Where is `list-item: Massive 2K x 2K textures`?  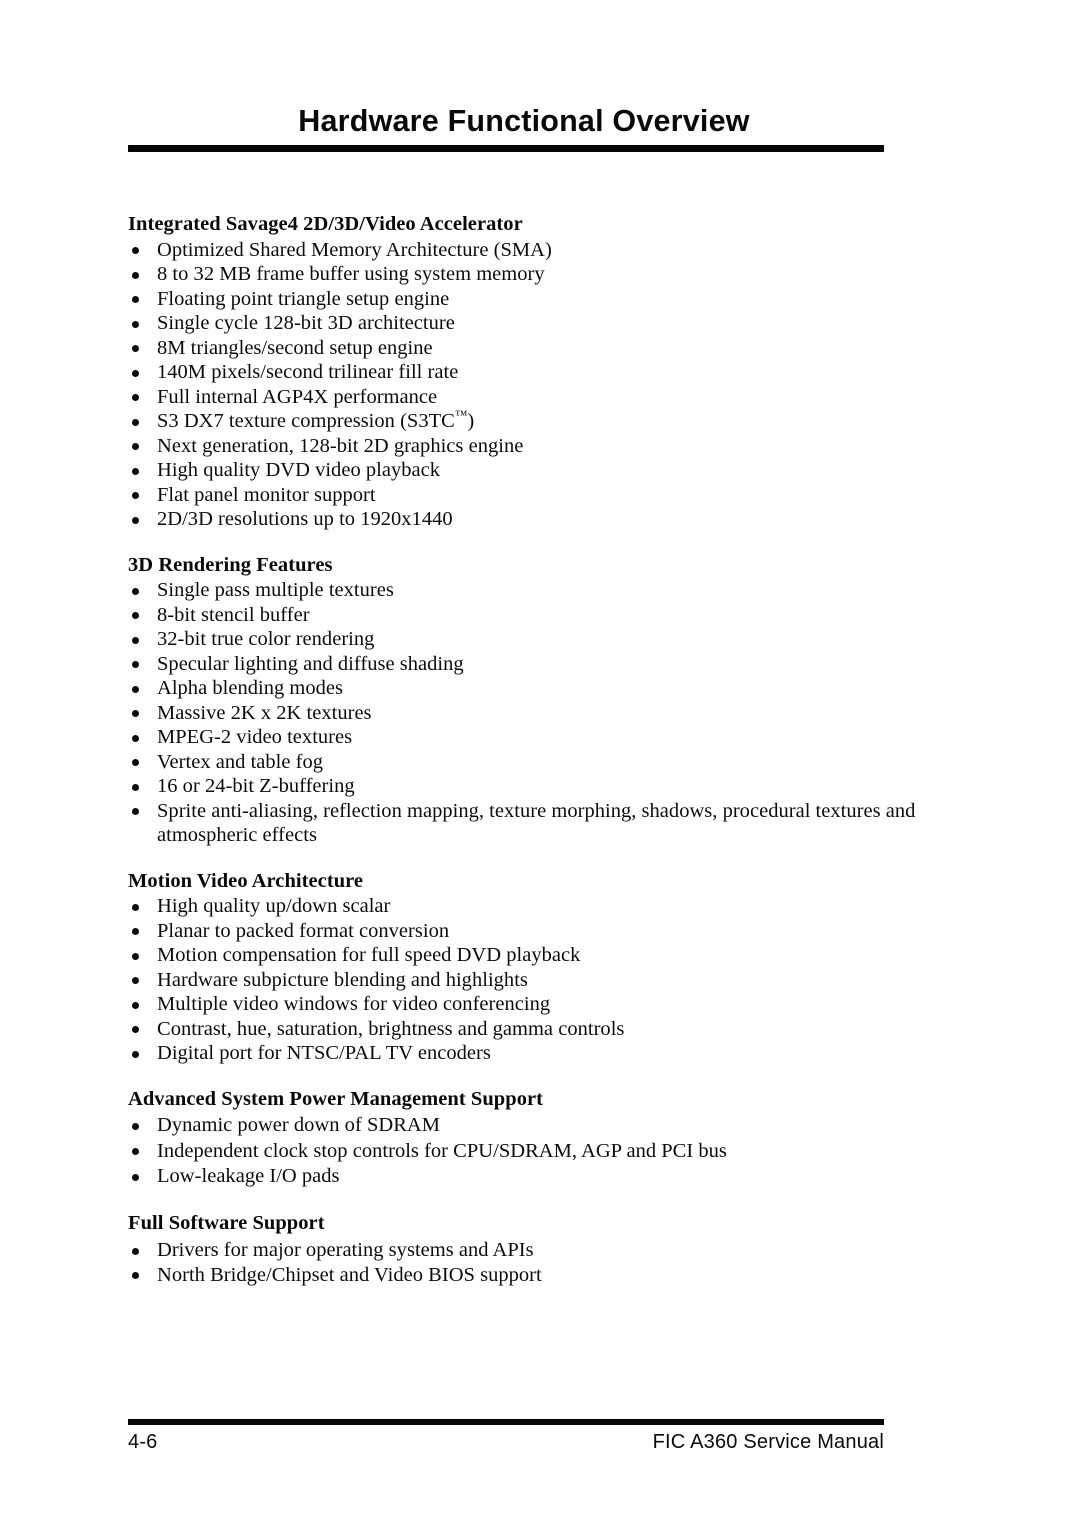
list-item: Massive 2K x 2K textures is located at coordinates (528, 713).